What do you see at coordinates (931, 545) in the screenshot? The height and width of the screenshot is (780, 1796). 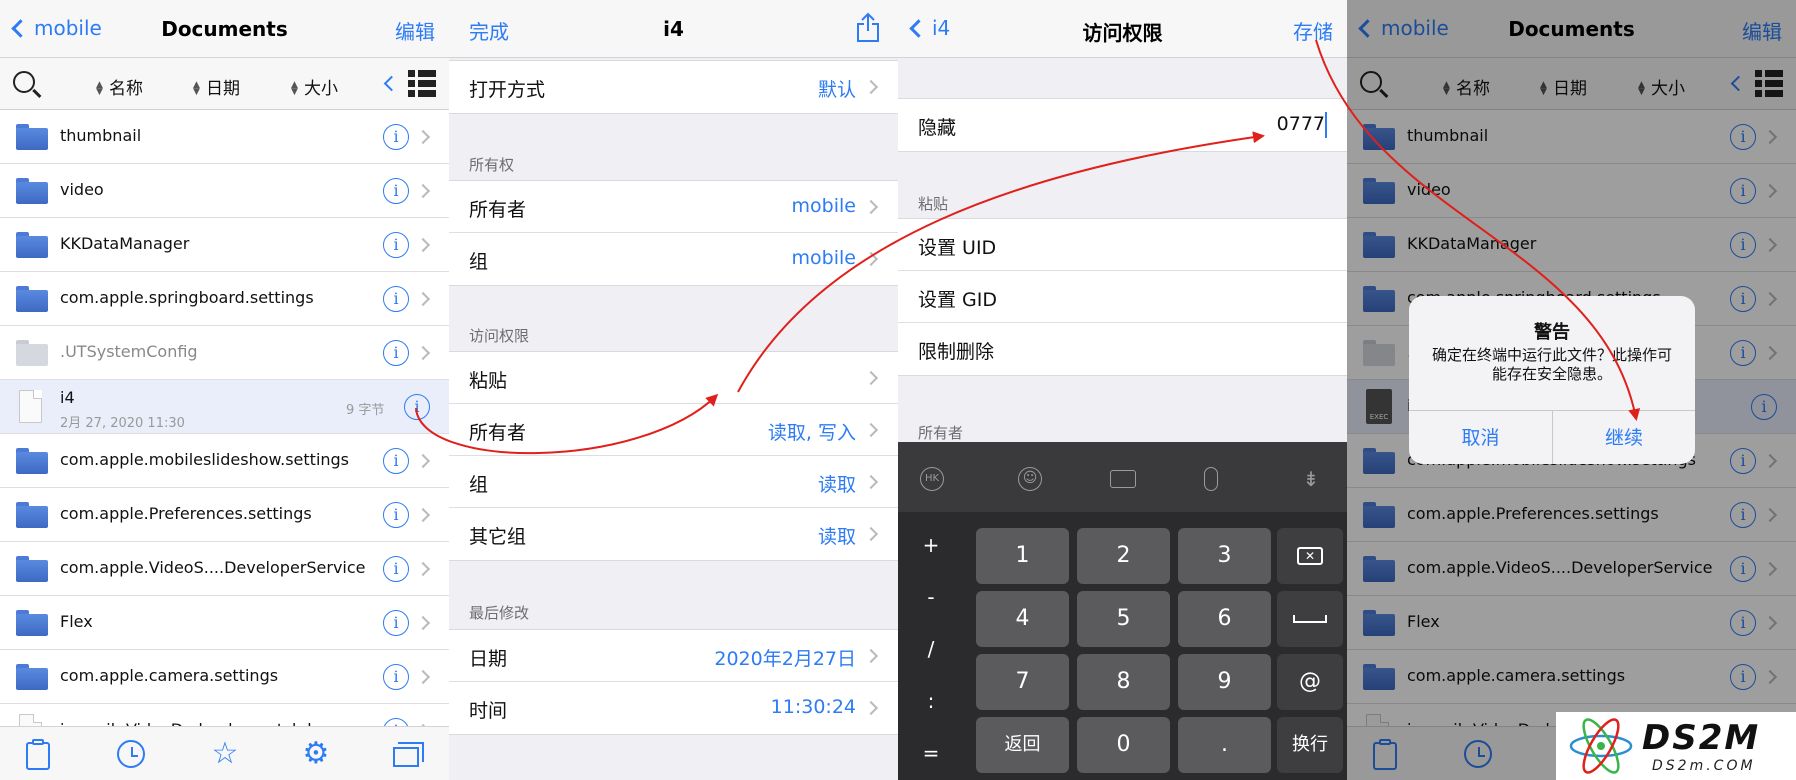 I see `symbol-key: +` at bounding box center [931, 545].